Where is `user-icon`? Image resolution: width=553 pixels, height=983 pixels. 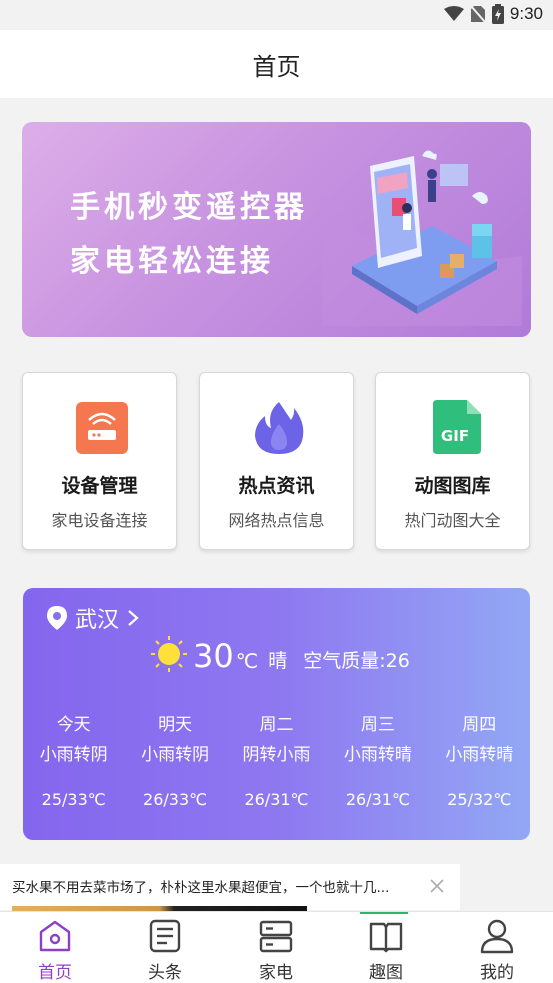 user-icon is located at coordinates (497, 936).